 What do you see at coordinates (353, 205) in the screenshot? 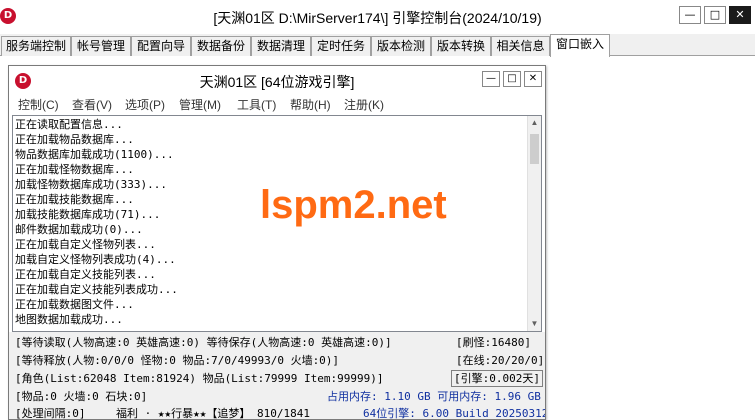
I see `watermark-text: lspm2.net` at bounding box center [353, 205].